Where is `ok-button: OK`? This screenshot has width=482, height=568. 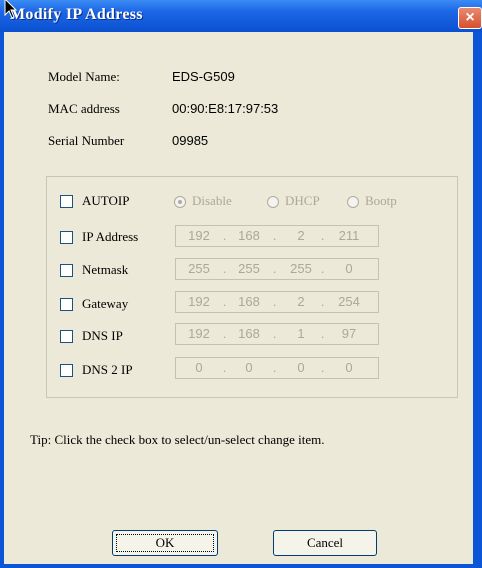
ok-button: OK is located at coordinates (165, 543).